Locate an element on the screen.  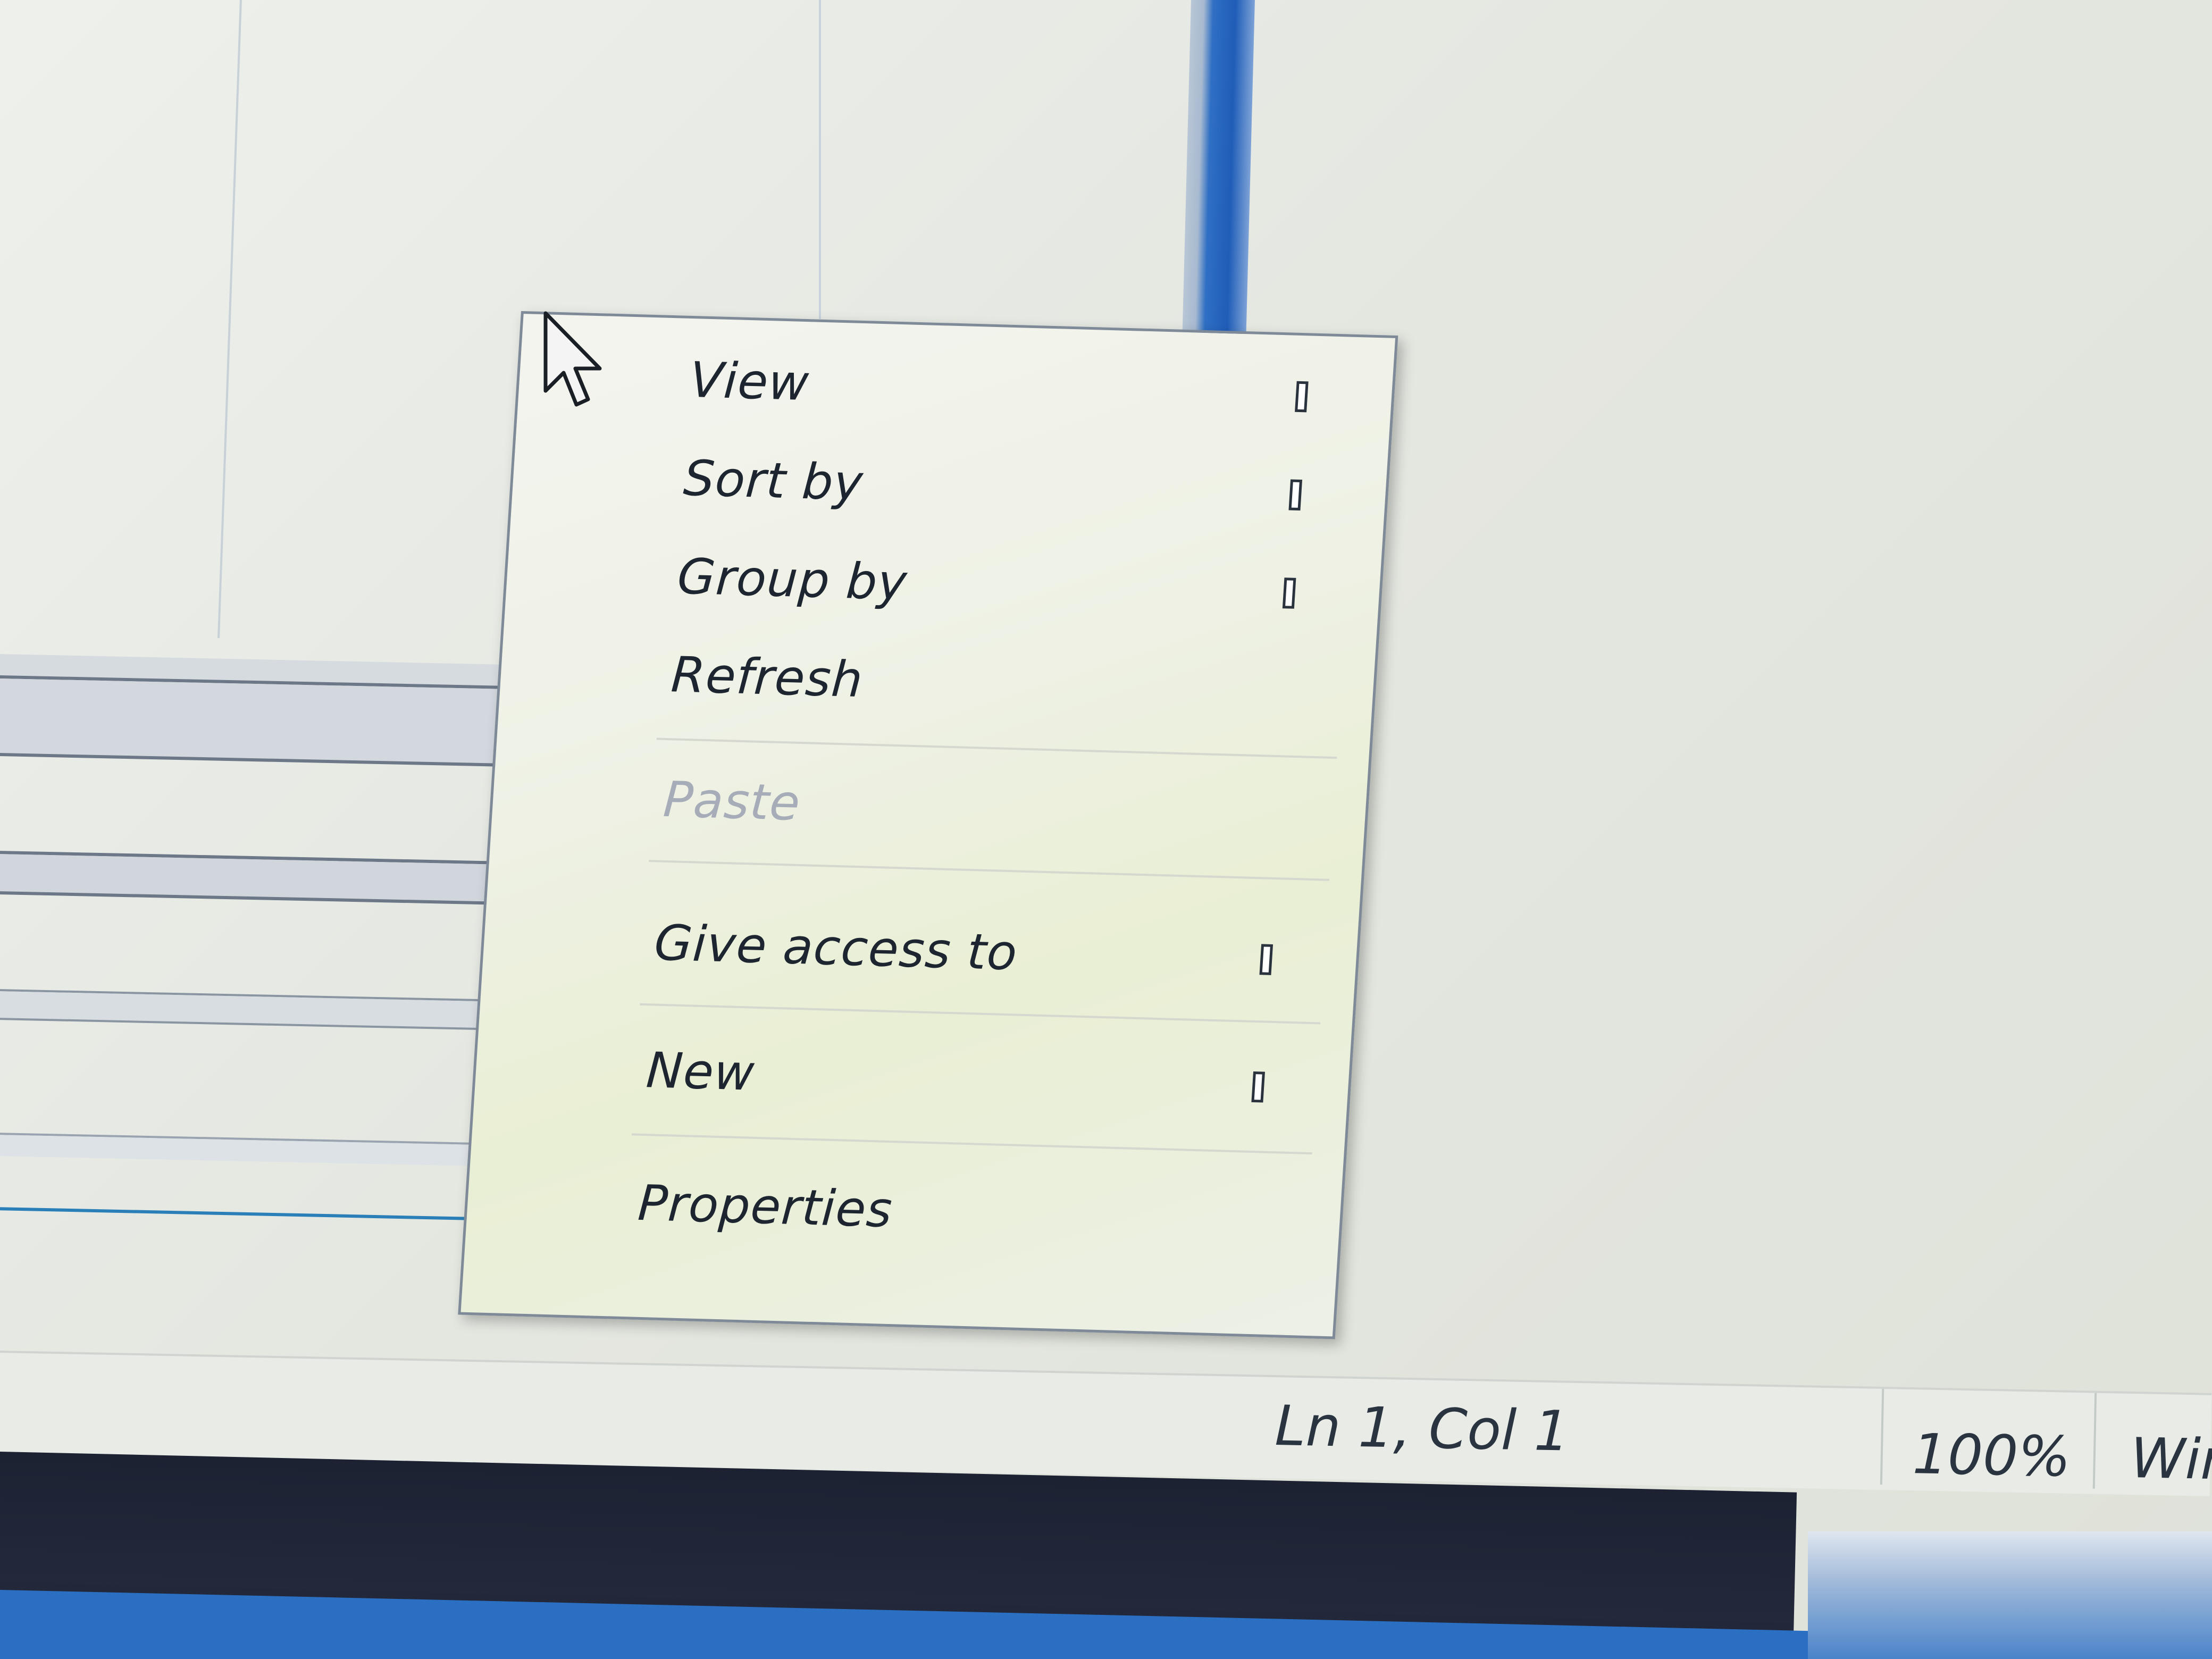
arrow-cursor-icon is located at coordinates (572, 359).